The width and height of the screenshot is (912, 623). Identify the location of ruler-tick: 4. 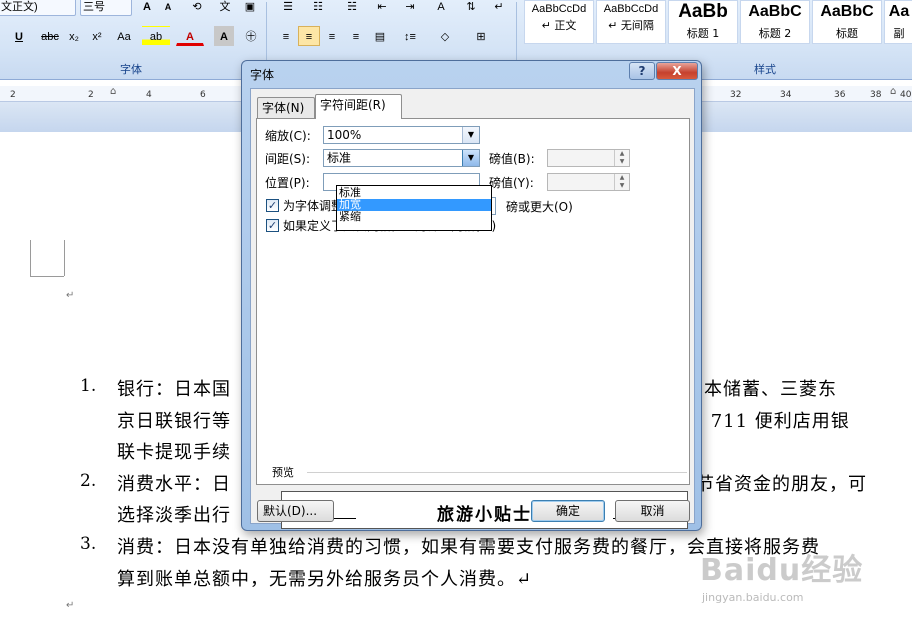
(149, 95).